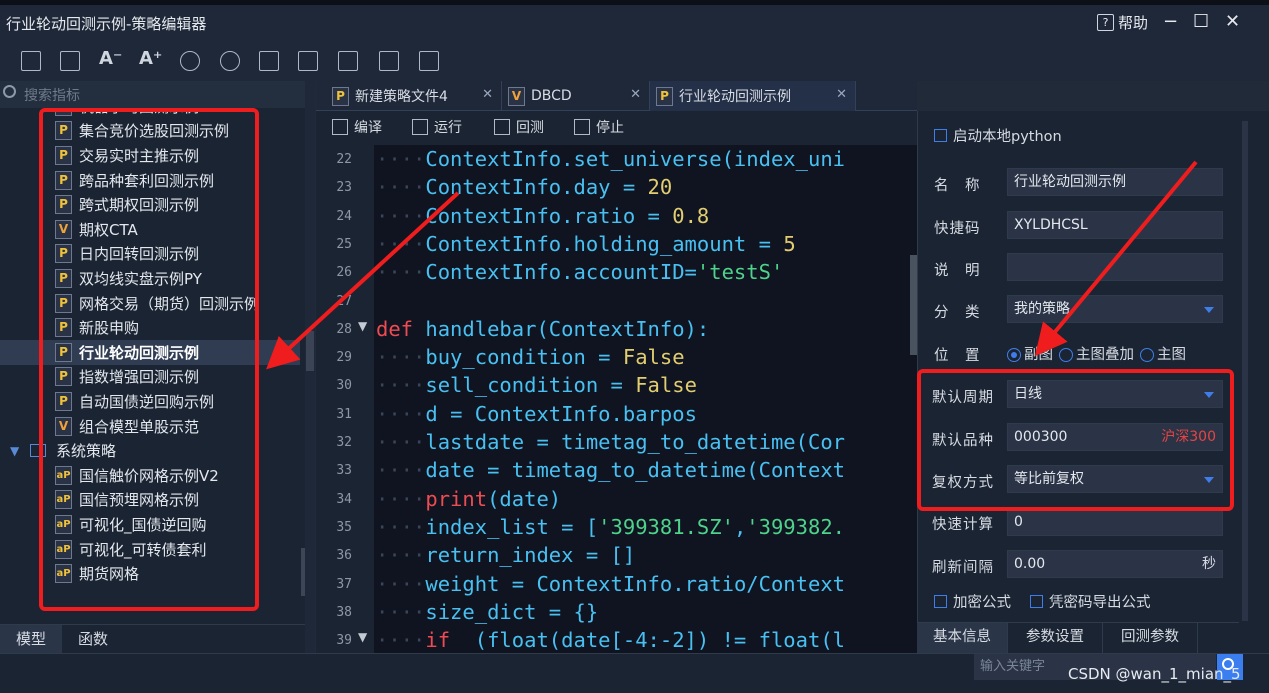 This screenshot has width=1269, height=693. Describe the element at coordinates (613, 187) in the screenshot. I see `code-line: 23 ····ContextInfo.day = 20` at that location.